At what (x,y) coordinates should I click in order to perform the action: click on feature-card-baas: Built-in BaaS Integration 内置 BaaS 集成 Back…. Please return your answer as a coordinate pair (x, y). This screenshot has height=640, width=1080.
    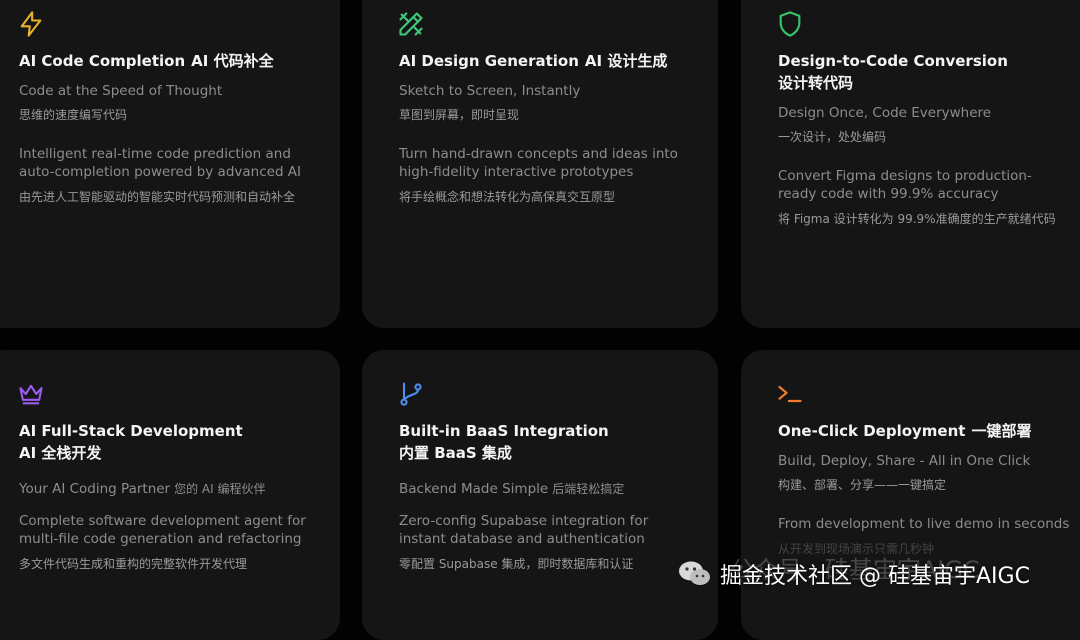
    Looking at the image, I should click on (540, 495).